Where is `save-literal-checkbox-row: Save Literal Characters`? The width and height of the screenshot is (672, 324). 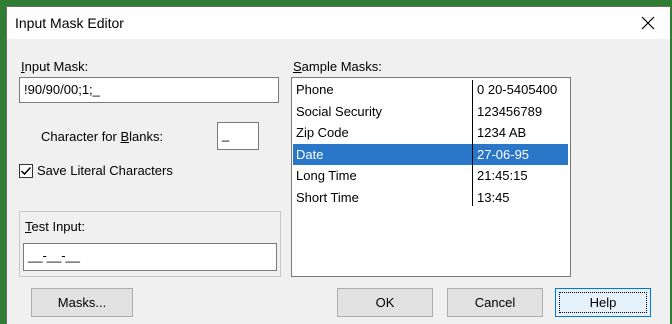 save-literal-checkbox-row: Save Literal Characters is located at coordinates (96, 170).